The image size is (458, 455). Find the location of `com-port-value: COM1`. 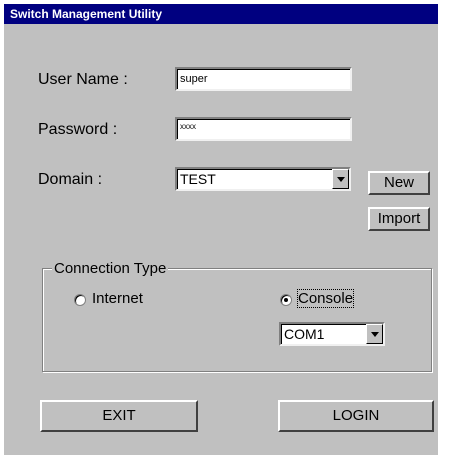

com-port-value: COM1 is located at coordinates (304, 334).